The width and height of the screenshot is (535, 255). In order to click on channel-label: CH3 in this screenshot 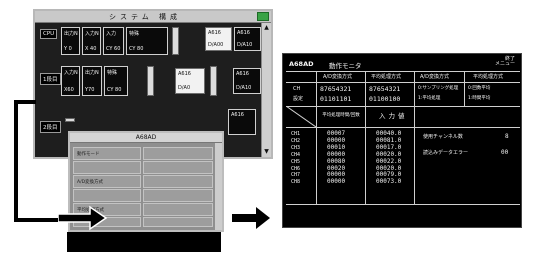, I will do `click(296, 147)`.